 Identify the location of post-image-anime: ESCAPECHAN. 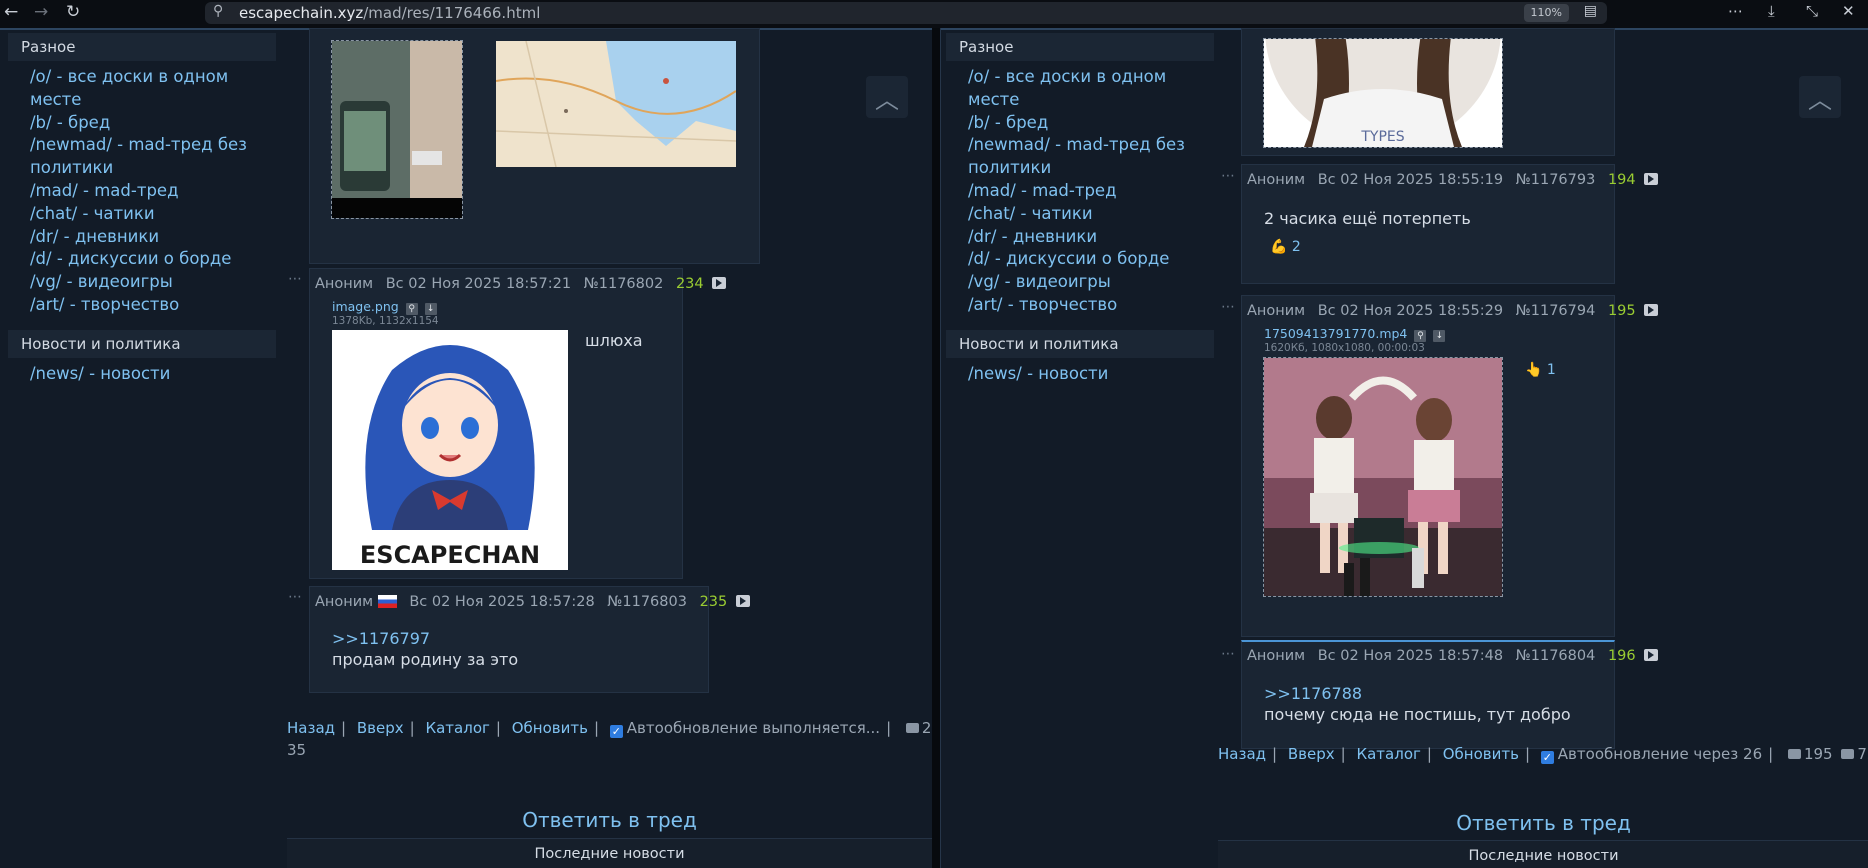
(450, 450).